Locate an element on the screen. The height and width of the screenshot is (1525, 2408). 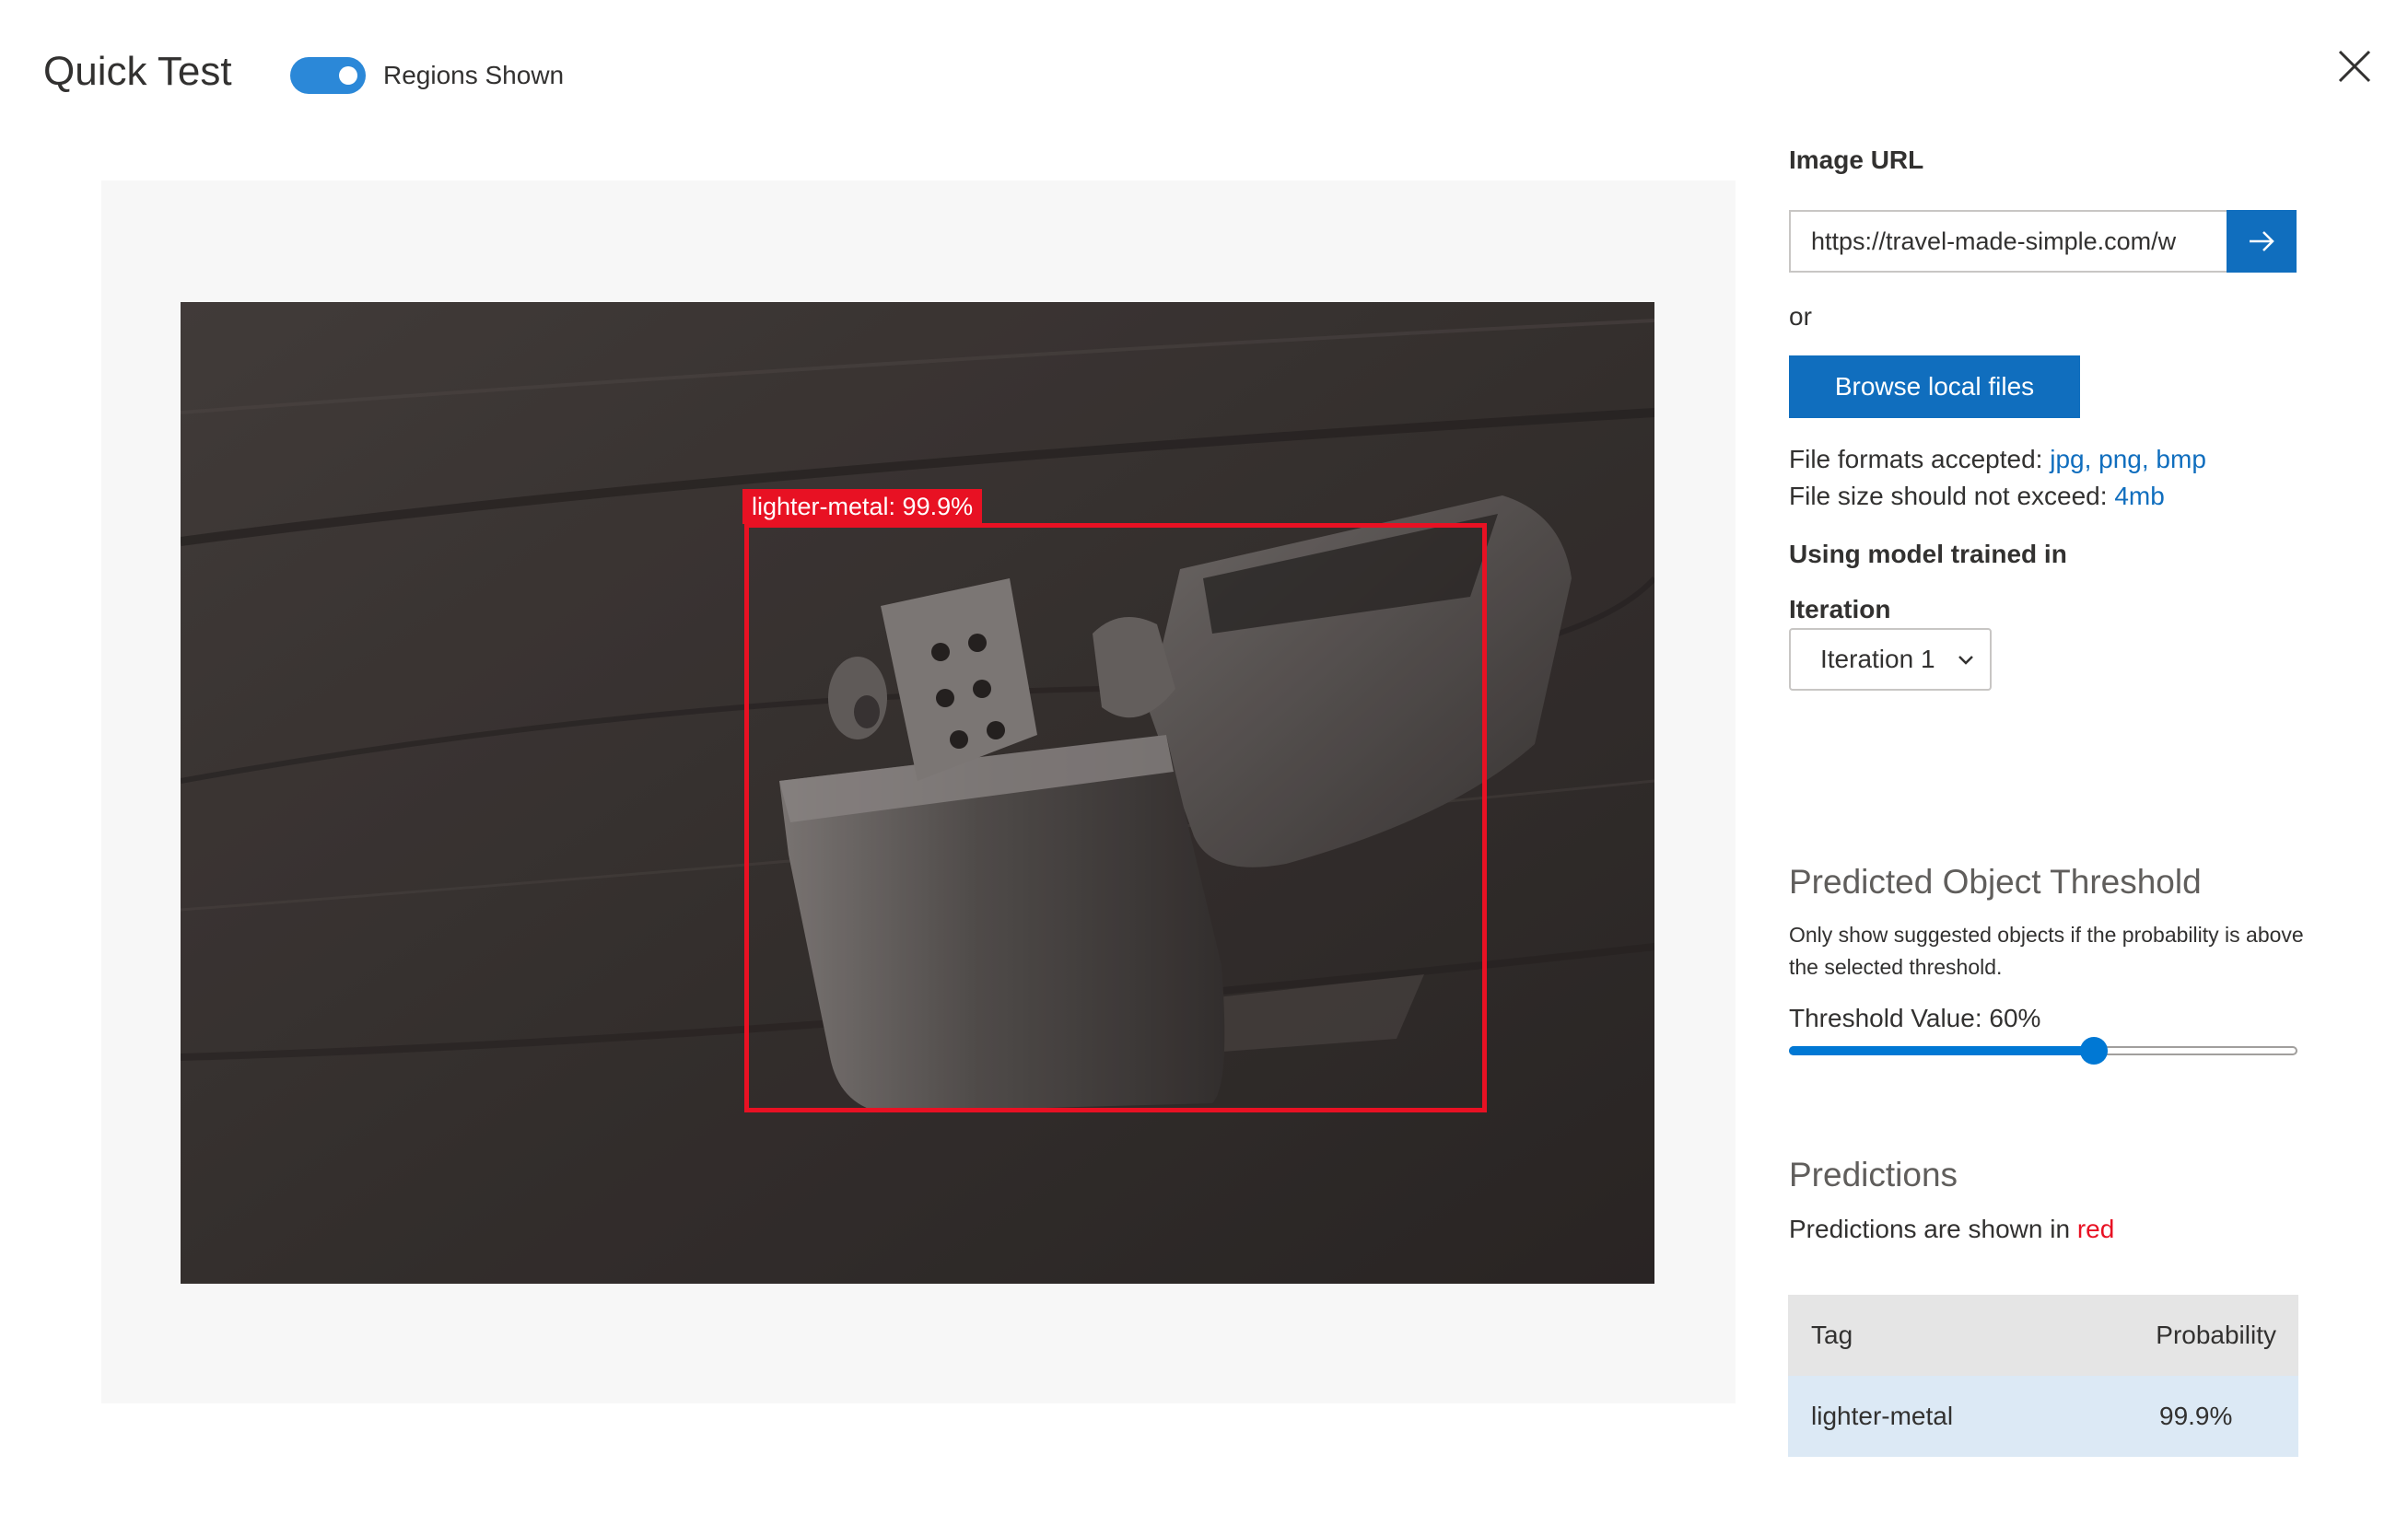
predictions-note-color-word: red is located at coordinates (2095, 1229).